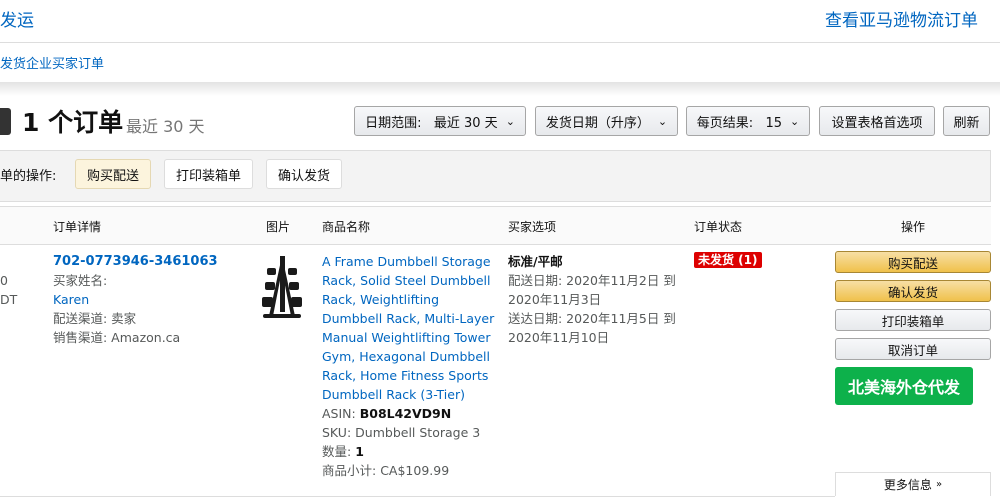 This screenshot has height=500, width=1000. I want to click on more-info-button: 更多信息 », so click(913, 484).